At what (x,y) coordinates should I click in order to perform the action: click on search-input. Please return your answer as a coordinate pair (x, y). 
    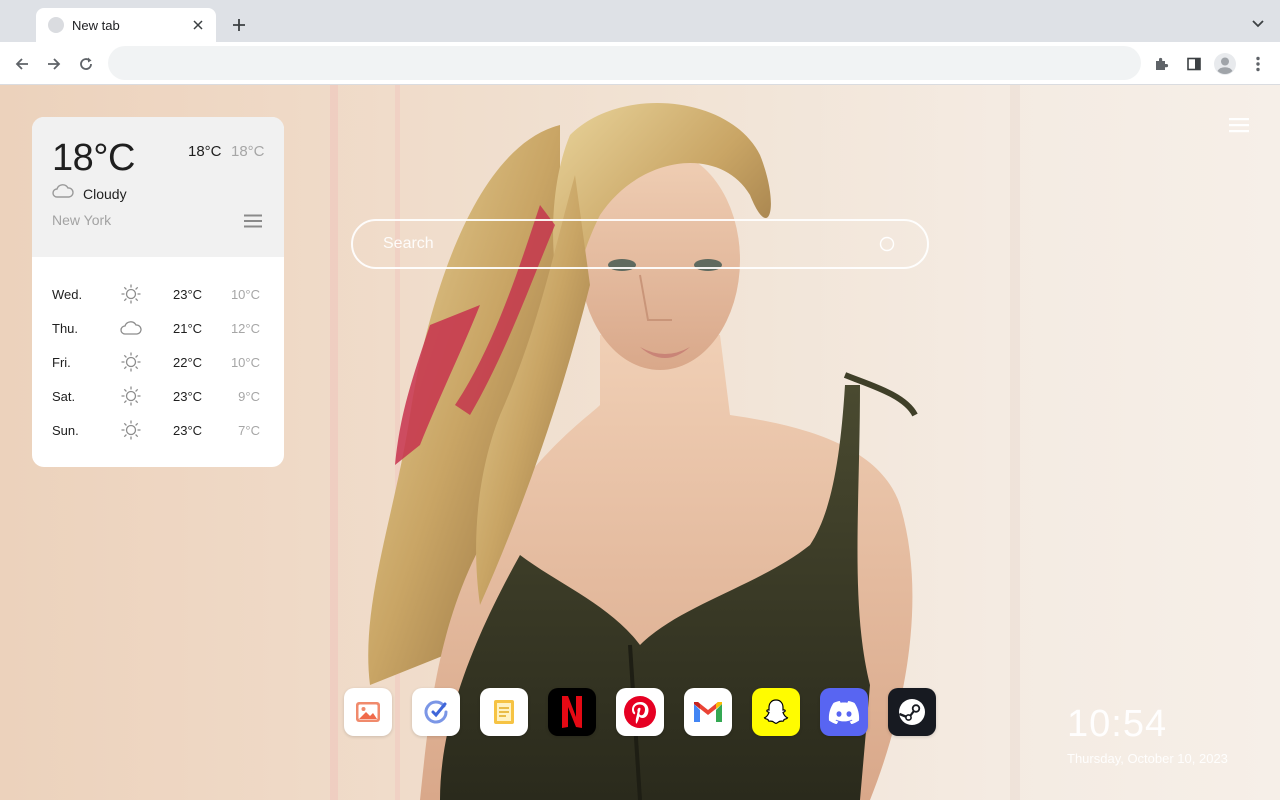
    Looking at the image, I should click on (613, 244).